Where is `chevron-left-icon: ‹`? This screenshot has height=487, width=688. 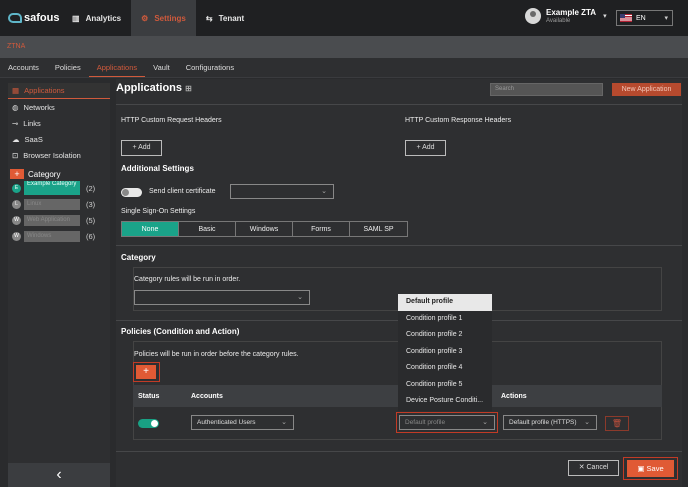
chevron-left-icon: ‹ is located at coordinates (59, 474).